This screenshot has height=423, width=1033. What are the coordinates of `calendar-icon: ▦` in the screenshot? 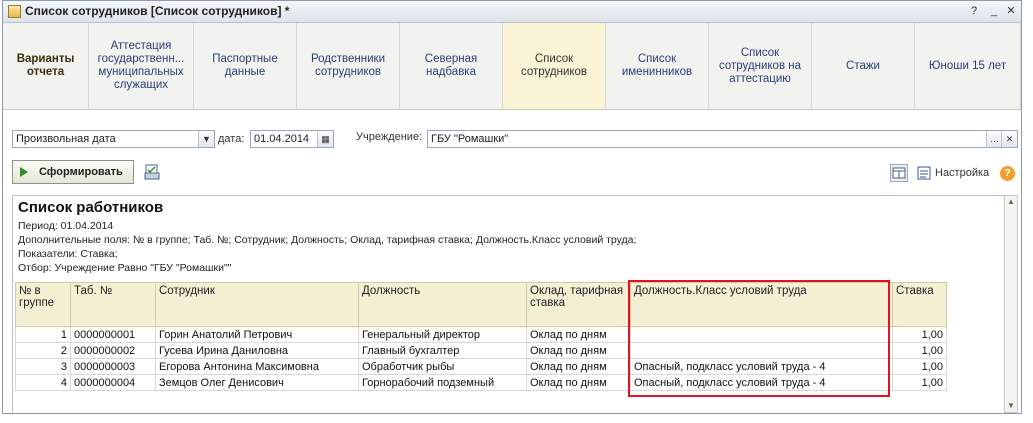 It's located at (325, 139).